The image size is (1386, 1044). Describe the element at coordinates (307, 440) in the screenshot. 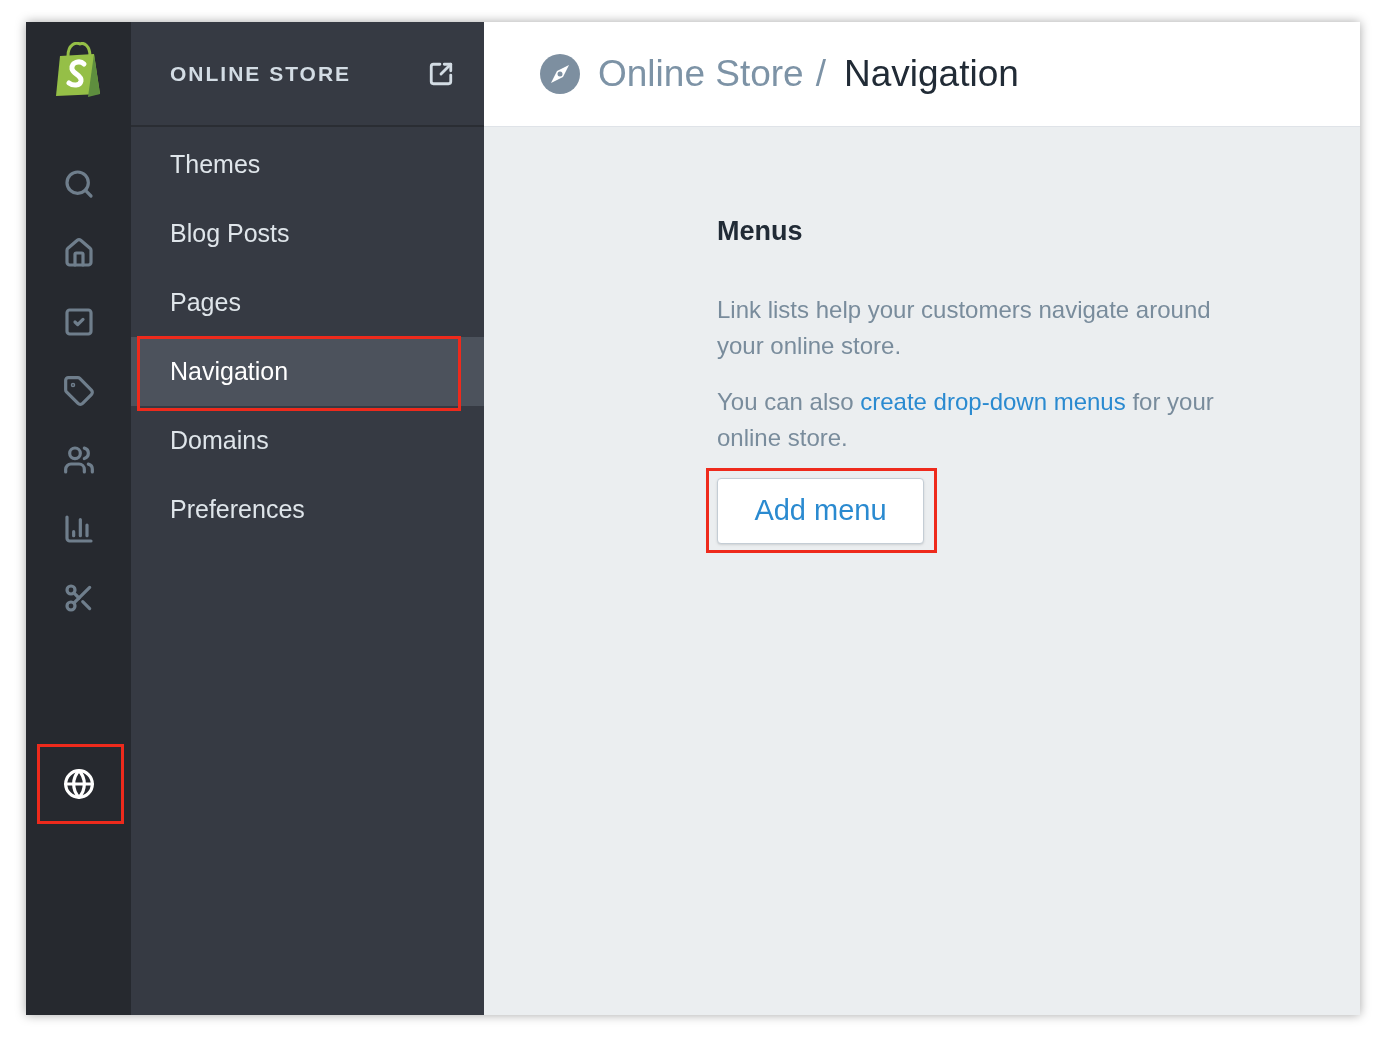

I see `sidebar-item: Domains` at that location.